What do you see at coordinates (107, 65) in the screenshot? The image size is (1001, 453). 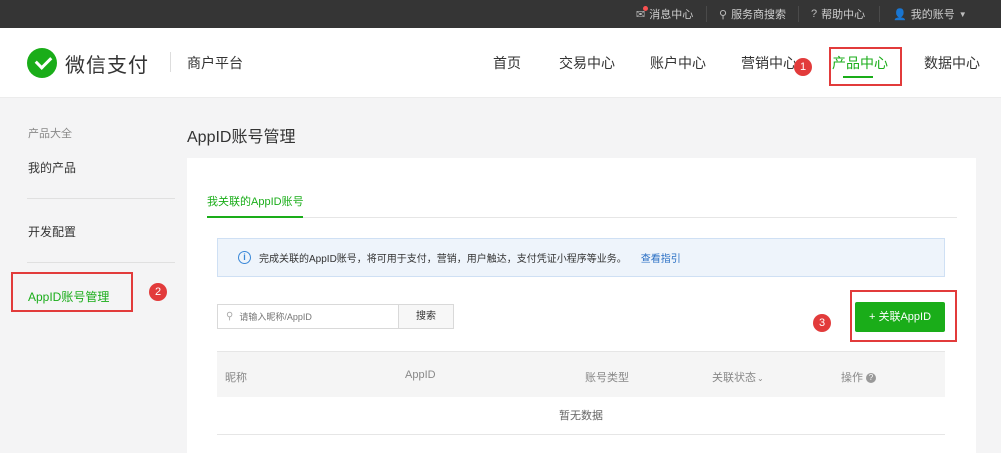 I see `brand-name: 微信支付` at bounding box center [107, 65].